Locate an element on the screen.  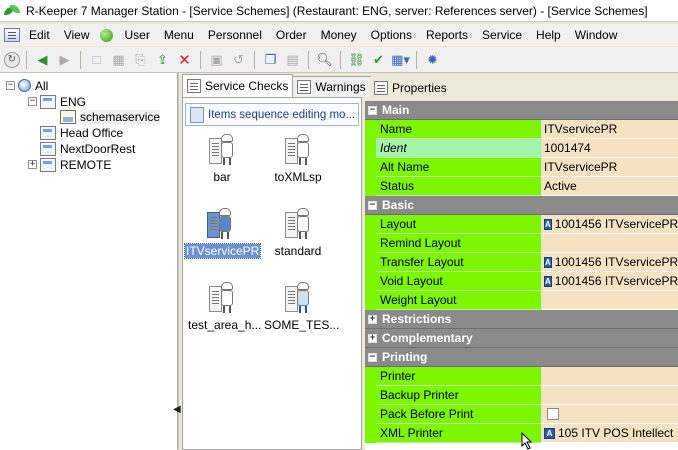
scheme-item-selected: ITVservicePR is located at coordinates (222, 233).